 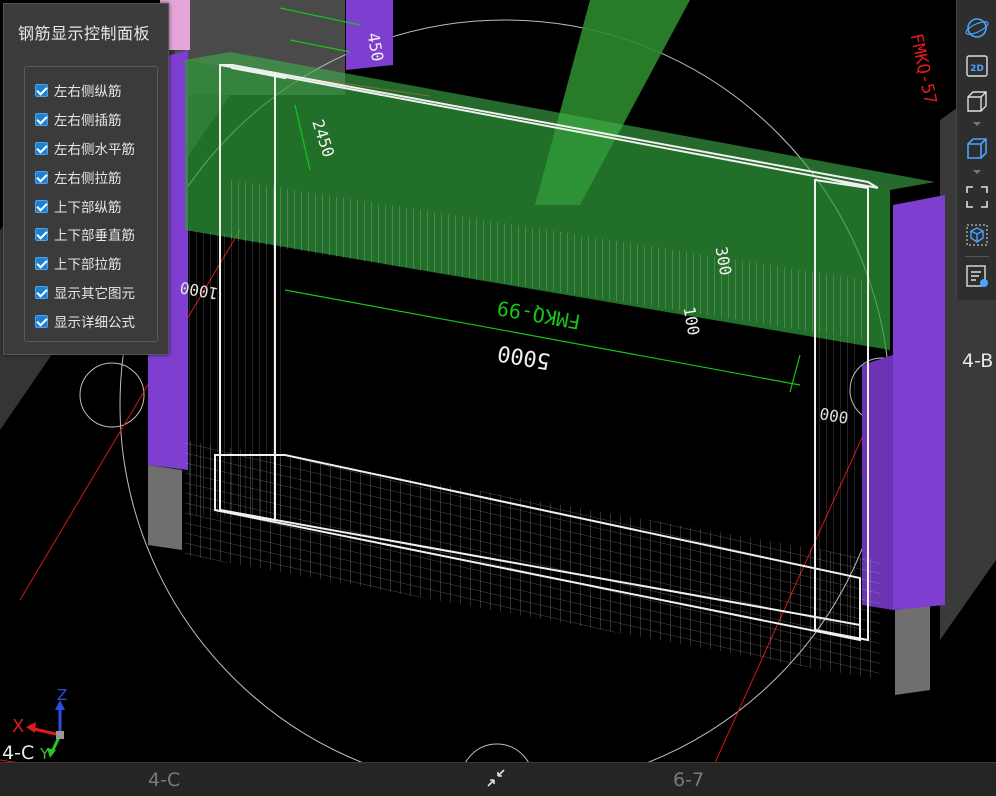 I want to click on axis-y-label: Y, so click(x=45, y=754).